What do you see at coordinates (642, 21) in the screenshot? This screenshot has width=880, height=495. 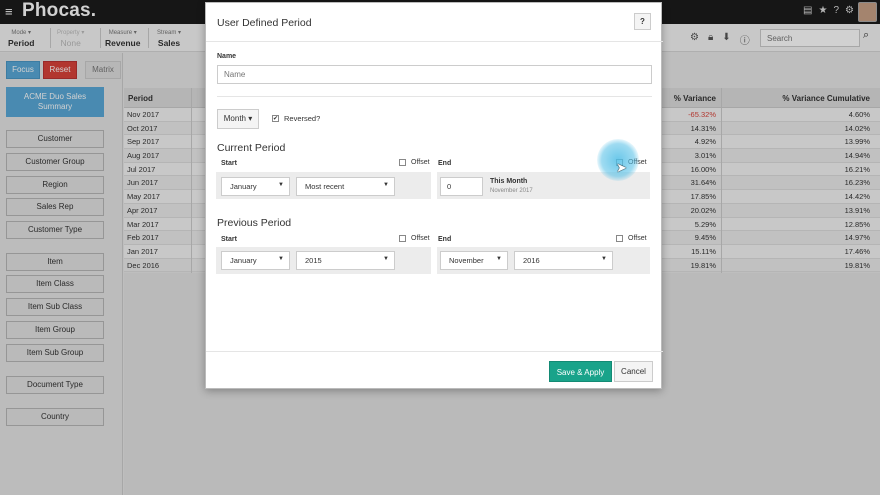 I see `help-button: ?` at bounding box center [642, 21].